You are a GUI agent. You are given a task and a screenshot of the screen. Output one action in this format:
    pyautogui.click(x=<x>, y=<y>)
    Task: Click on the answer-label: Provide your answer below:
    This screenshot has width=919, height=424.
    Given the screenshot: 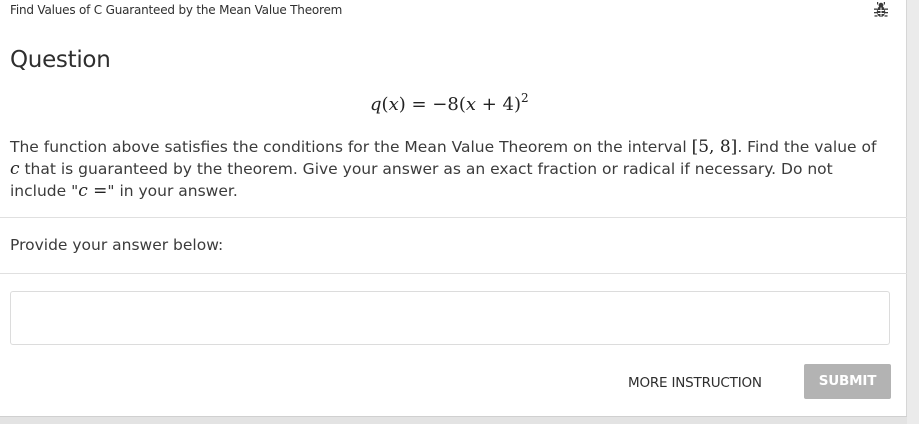 What is the action you would take?
    pyautogui.click(x=117, y=245)
    